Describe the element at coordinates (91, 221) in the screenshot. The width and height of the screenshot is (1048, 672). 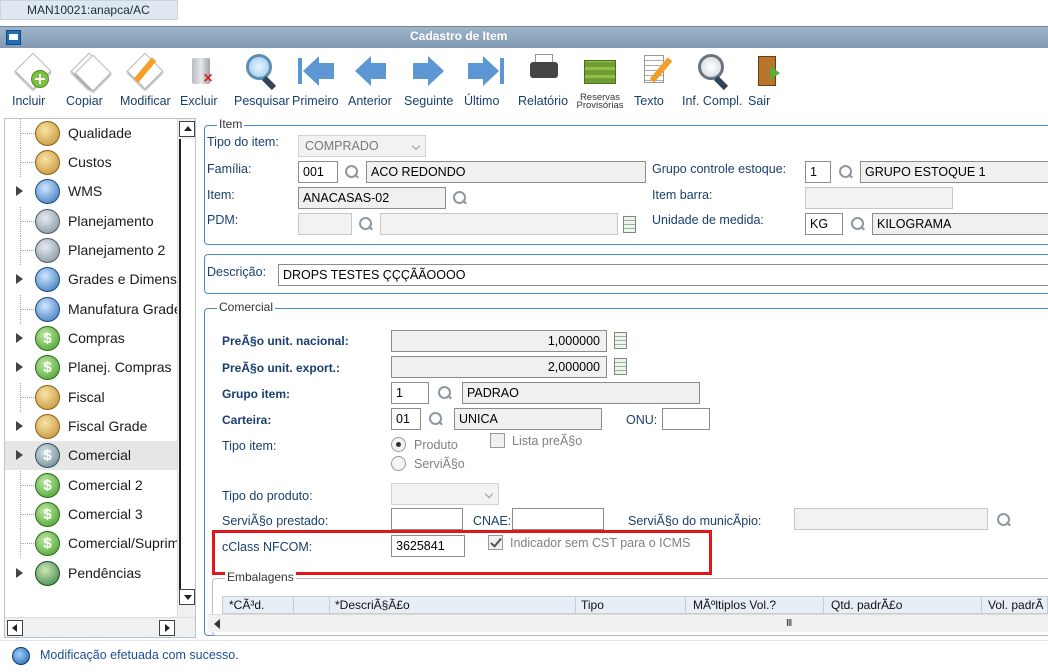
I see `sidebar-item-planejamento: Planejamento` at that location.